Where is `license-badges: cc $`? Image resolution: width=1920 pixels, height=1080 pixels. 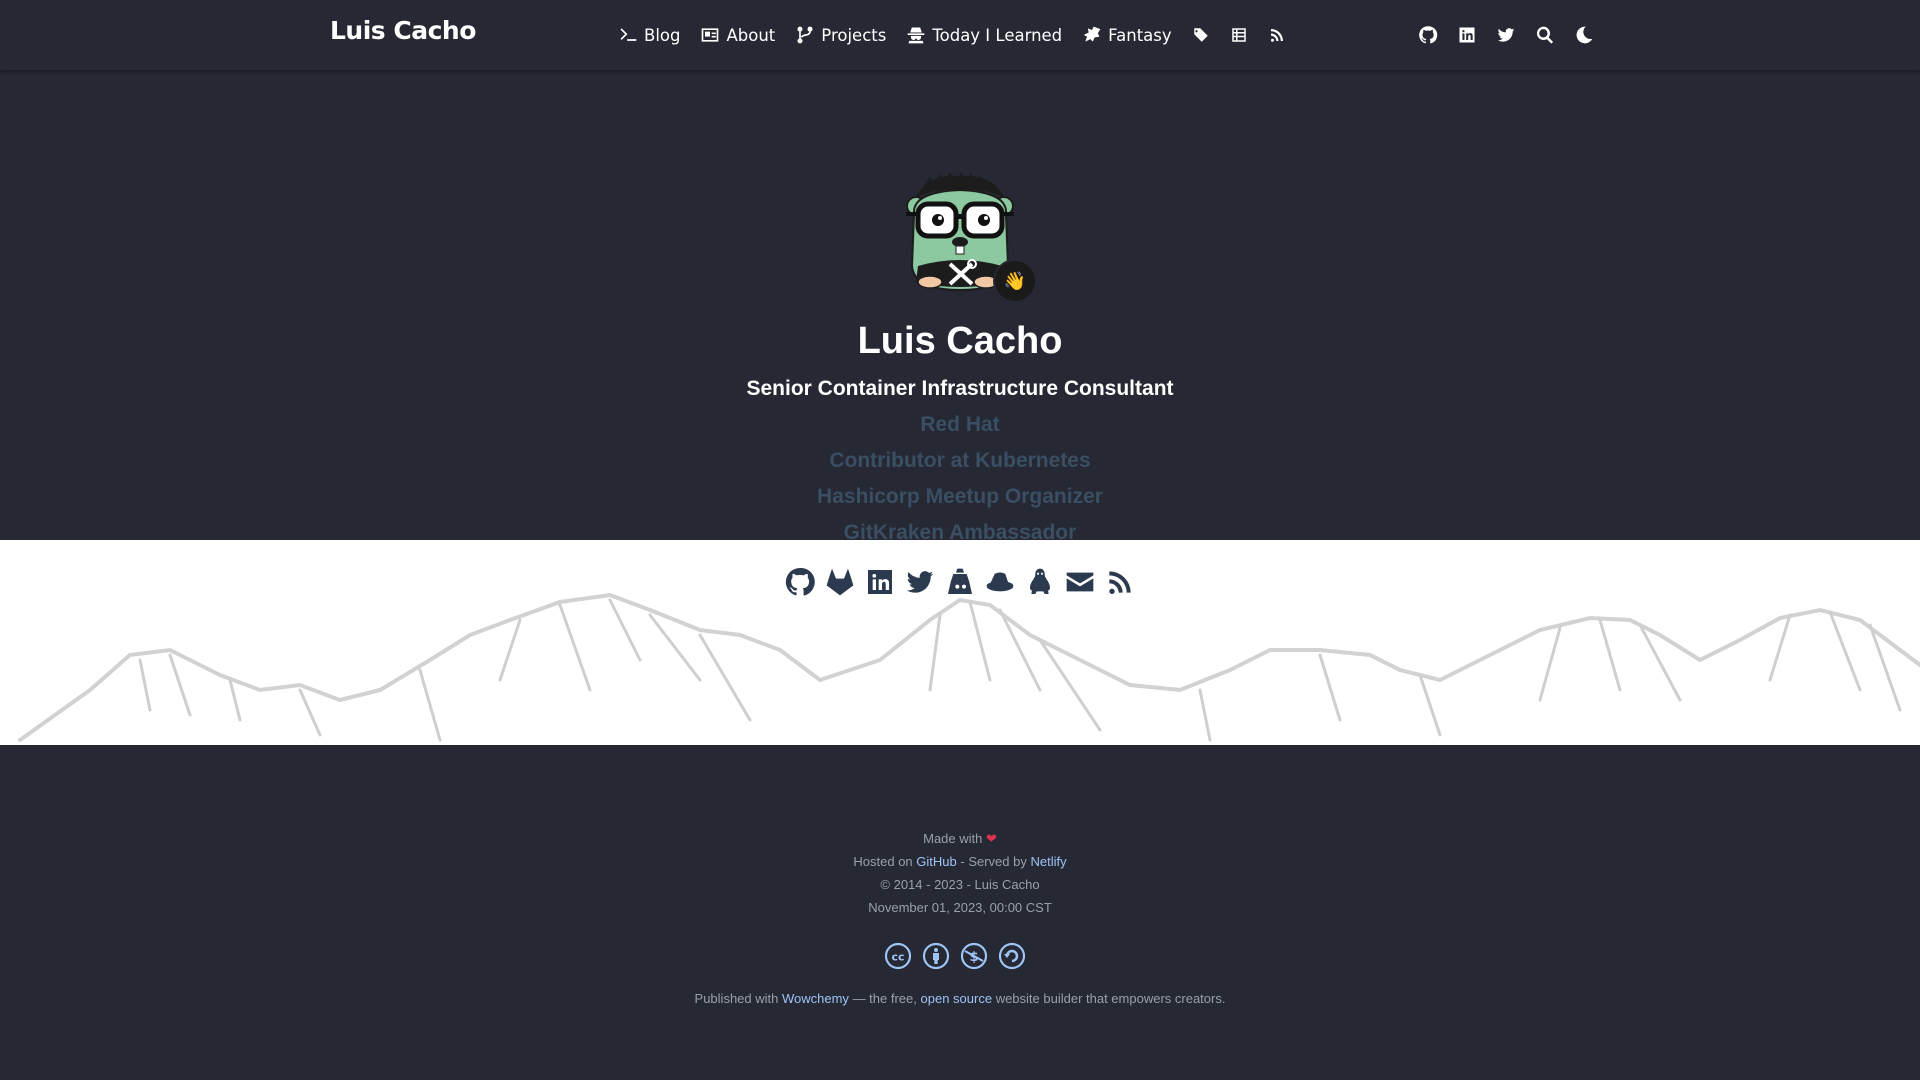 license-badges: cc $ is located at coordinates (955, 956).